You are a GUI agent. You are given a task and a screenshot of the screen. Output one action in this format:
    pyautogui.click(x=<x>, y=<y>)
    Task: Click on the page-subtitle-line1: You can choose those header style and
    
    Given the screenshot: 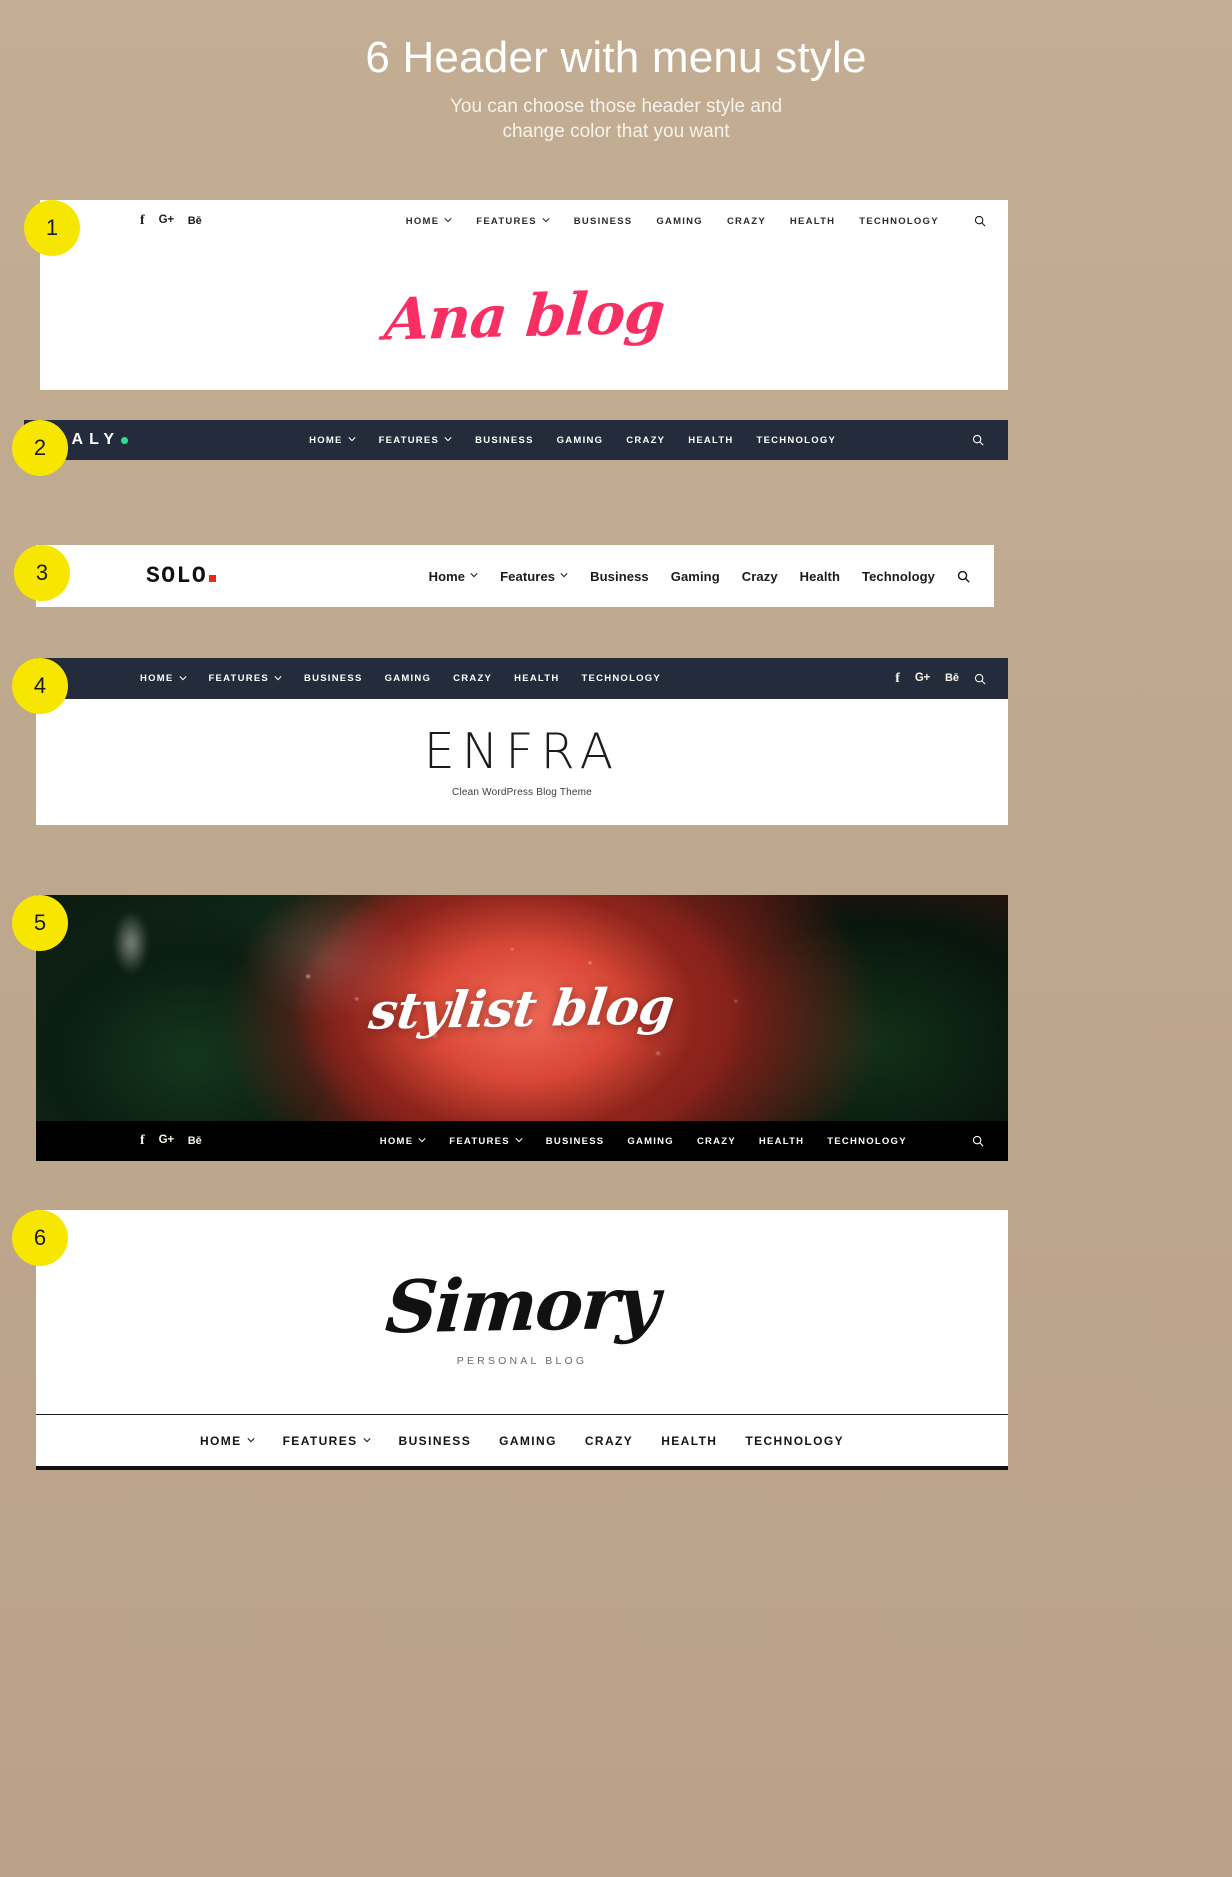 What is the action you would take?
    pyautogui.click(x=616, y=107)
    